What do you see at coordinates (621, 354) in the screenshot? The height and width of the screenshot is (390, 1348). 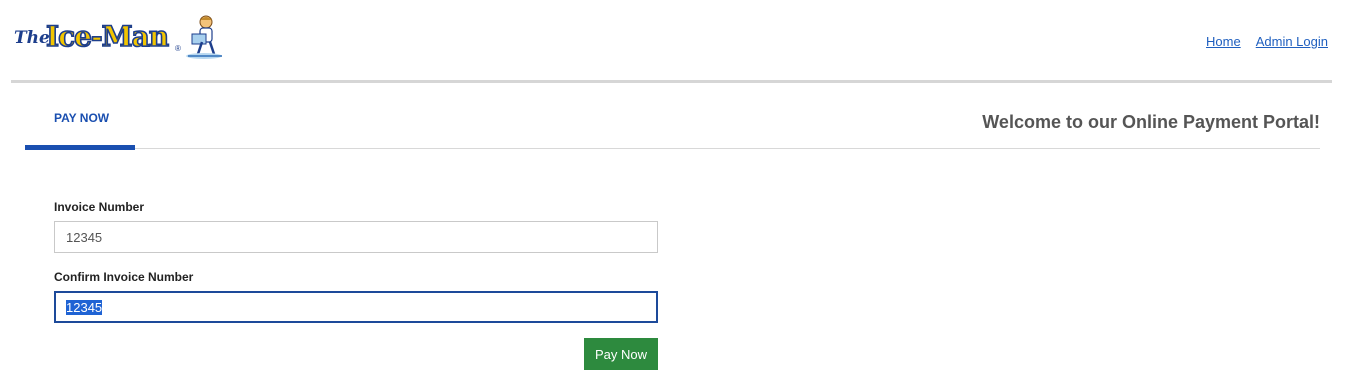 I see `pay-now-button: Pay Now` at bounding box center [621, 354].